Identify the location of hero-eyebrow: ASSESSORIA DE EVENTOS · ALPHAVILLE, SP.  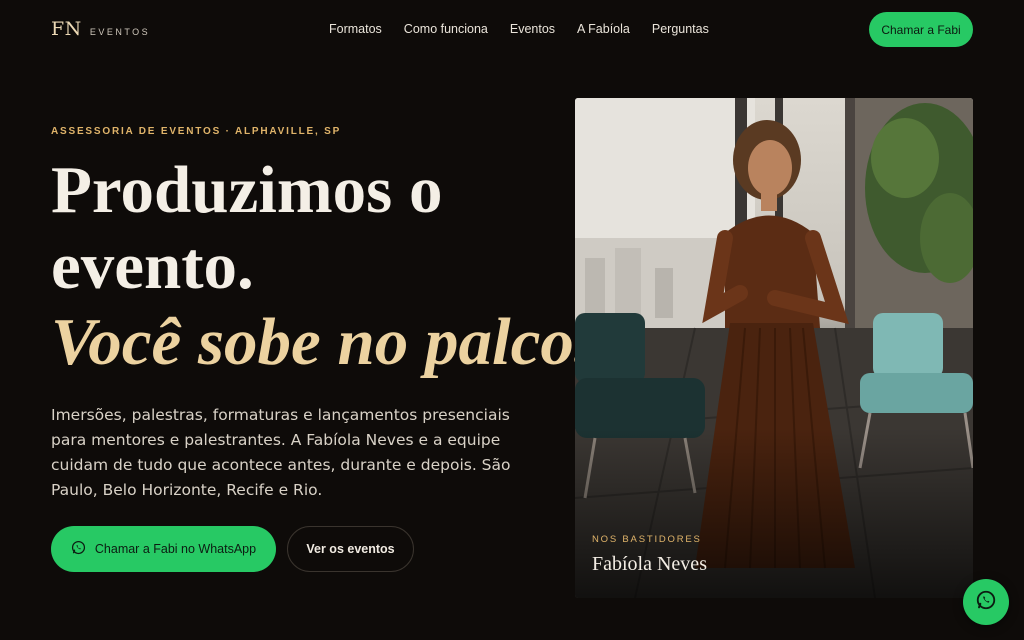
(196, 131).